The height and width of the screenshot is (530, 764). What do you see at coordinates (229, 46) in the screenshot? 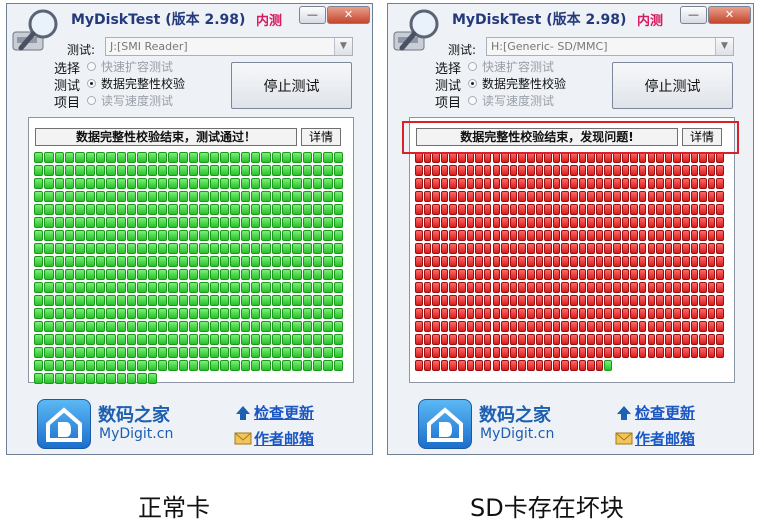
I see `drive-select: J:[SMI Reader] ▼` at bounding box center [229, 46].